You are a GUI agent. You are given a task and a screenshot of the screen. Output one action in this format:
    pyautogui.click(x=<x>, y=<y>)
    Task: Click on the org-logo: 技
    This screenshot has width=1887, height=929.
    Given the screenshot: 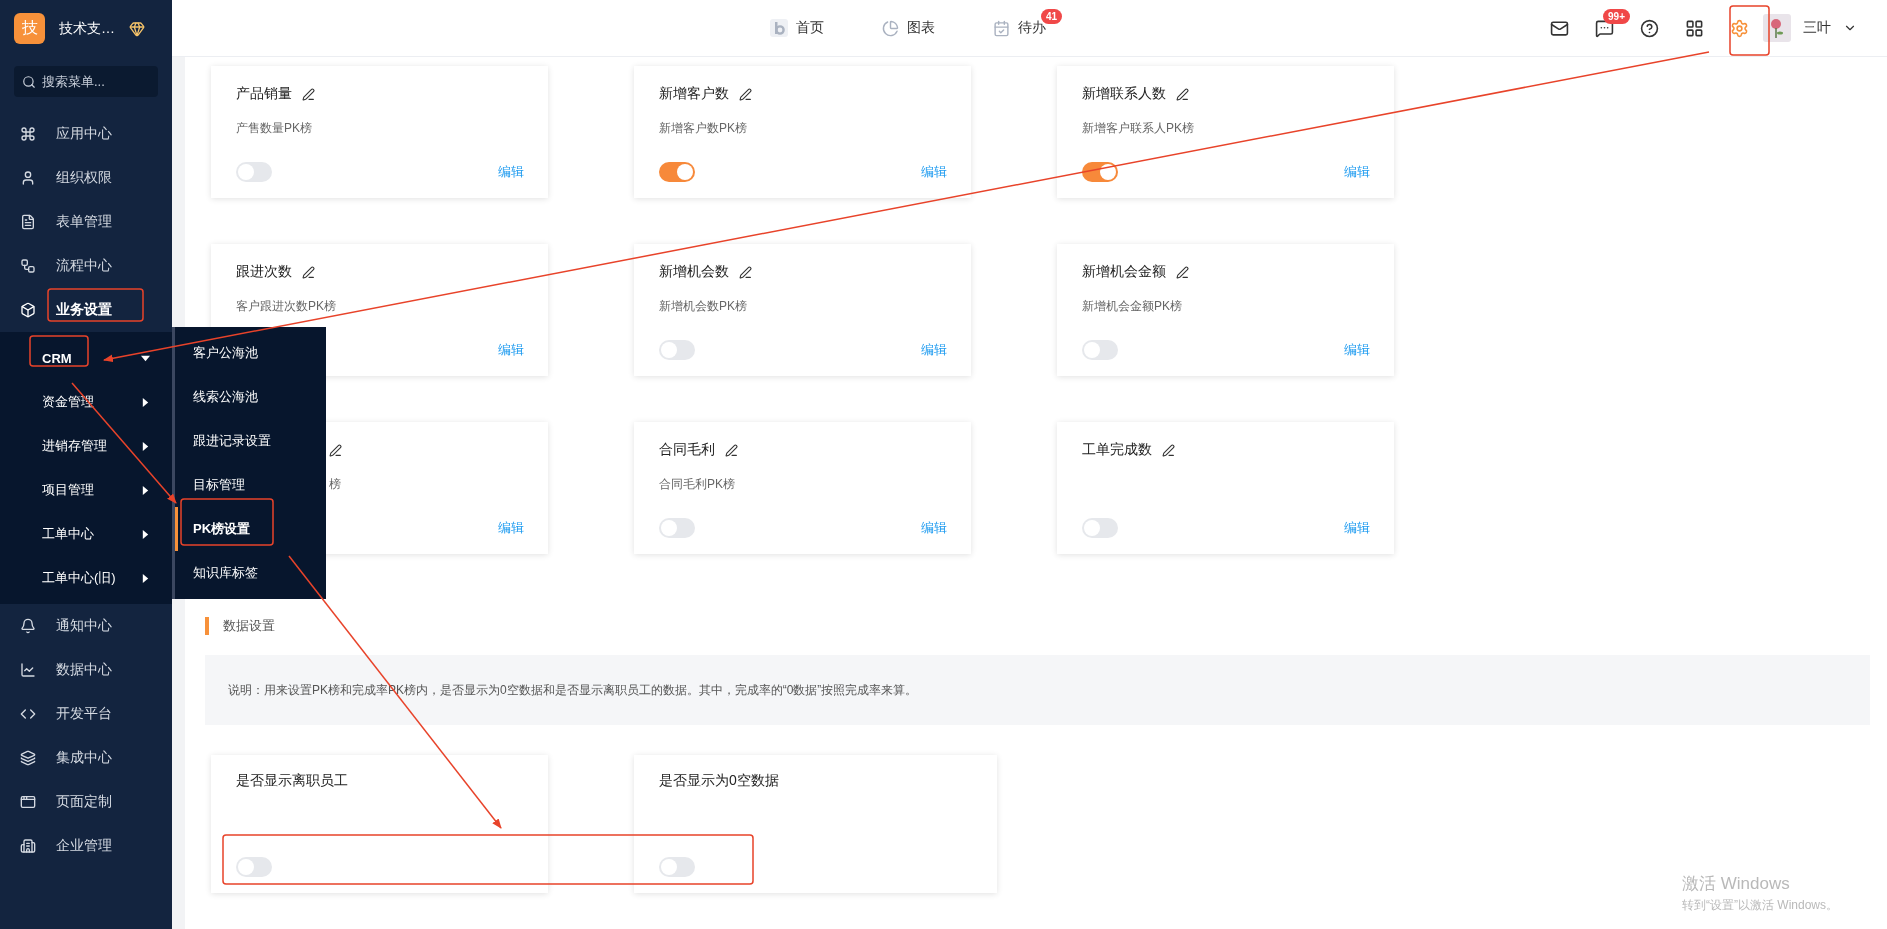 What is the action you would take?
    pyautogui.click(x=29, y=28)
    